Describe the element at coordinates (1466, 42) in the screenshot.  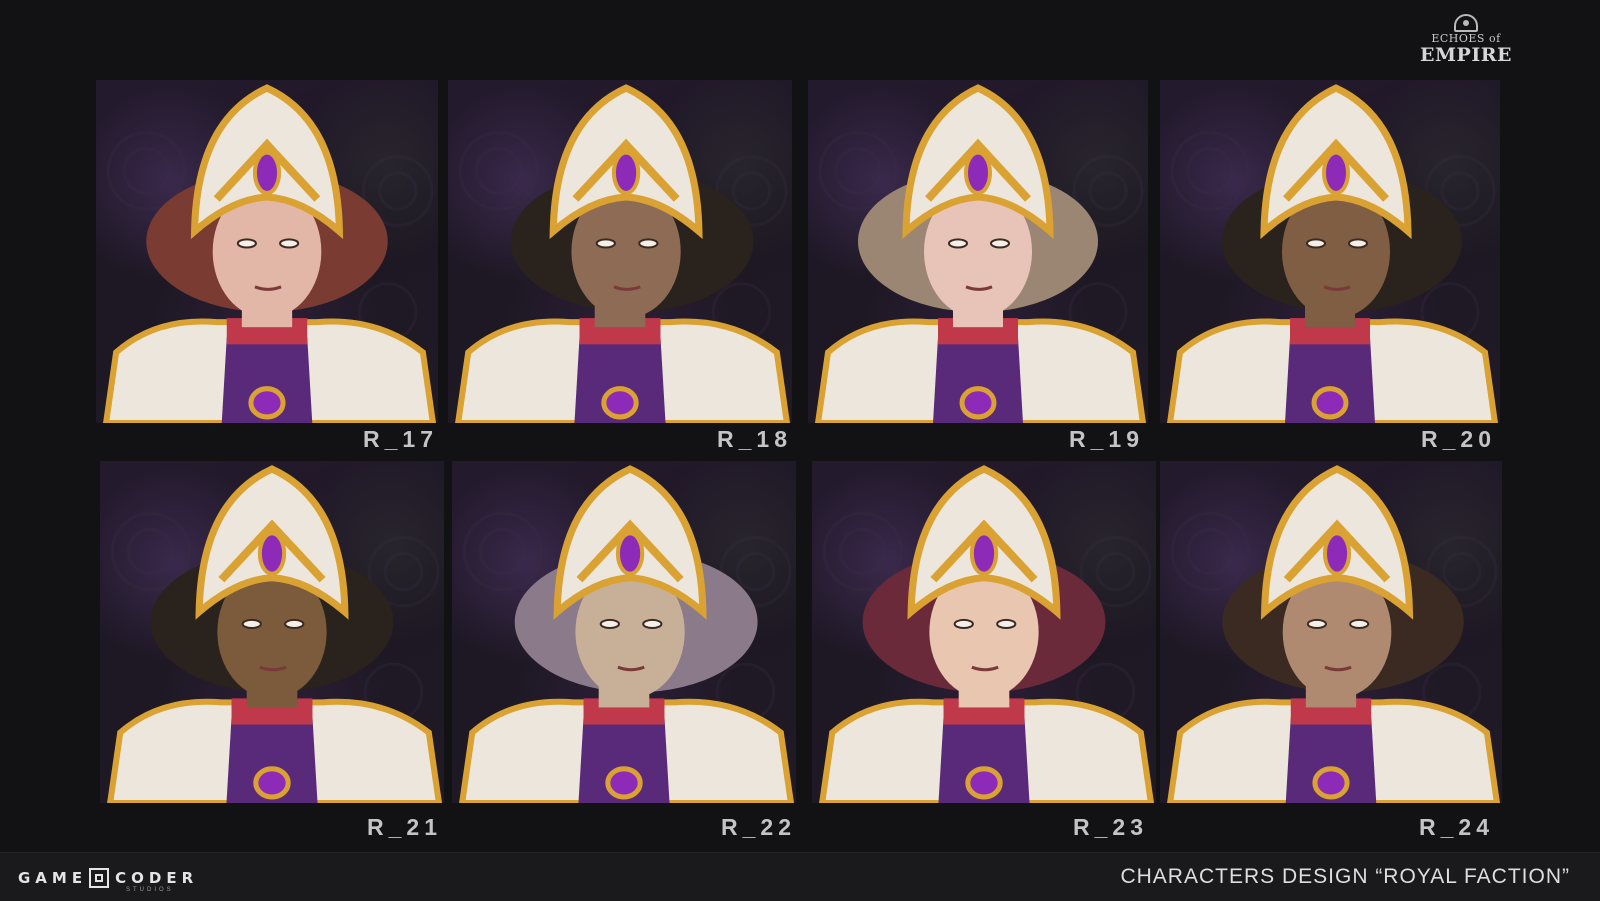
I see `echoes-of-empire-logo: ECHOES of EMPIRE` at that location.